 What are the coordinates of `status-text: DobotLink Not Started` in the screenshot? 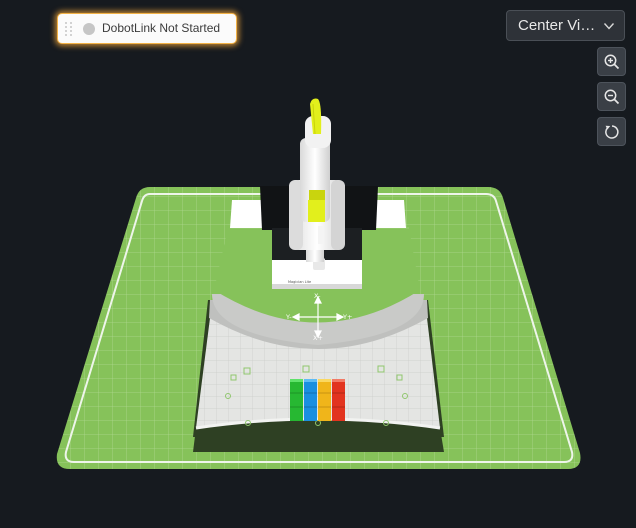 It's located at (161, 28).